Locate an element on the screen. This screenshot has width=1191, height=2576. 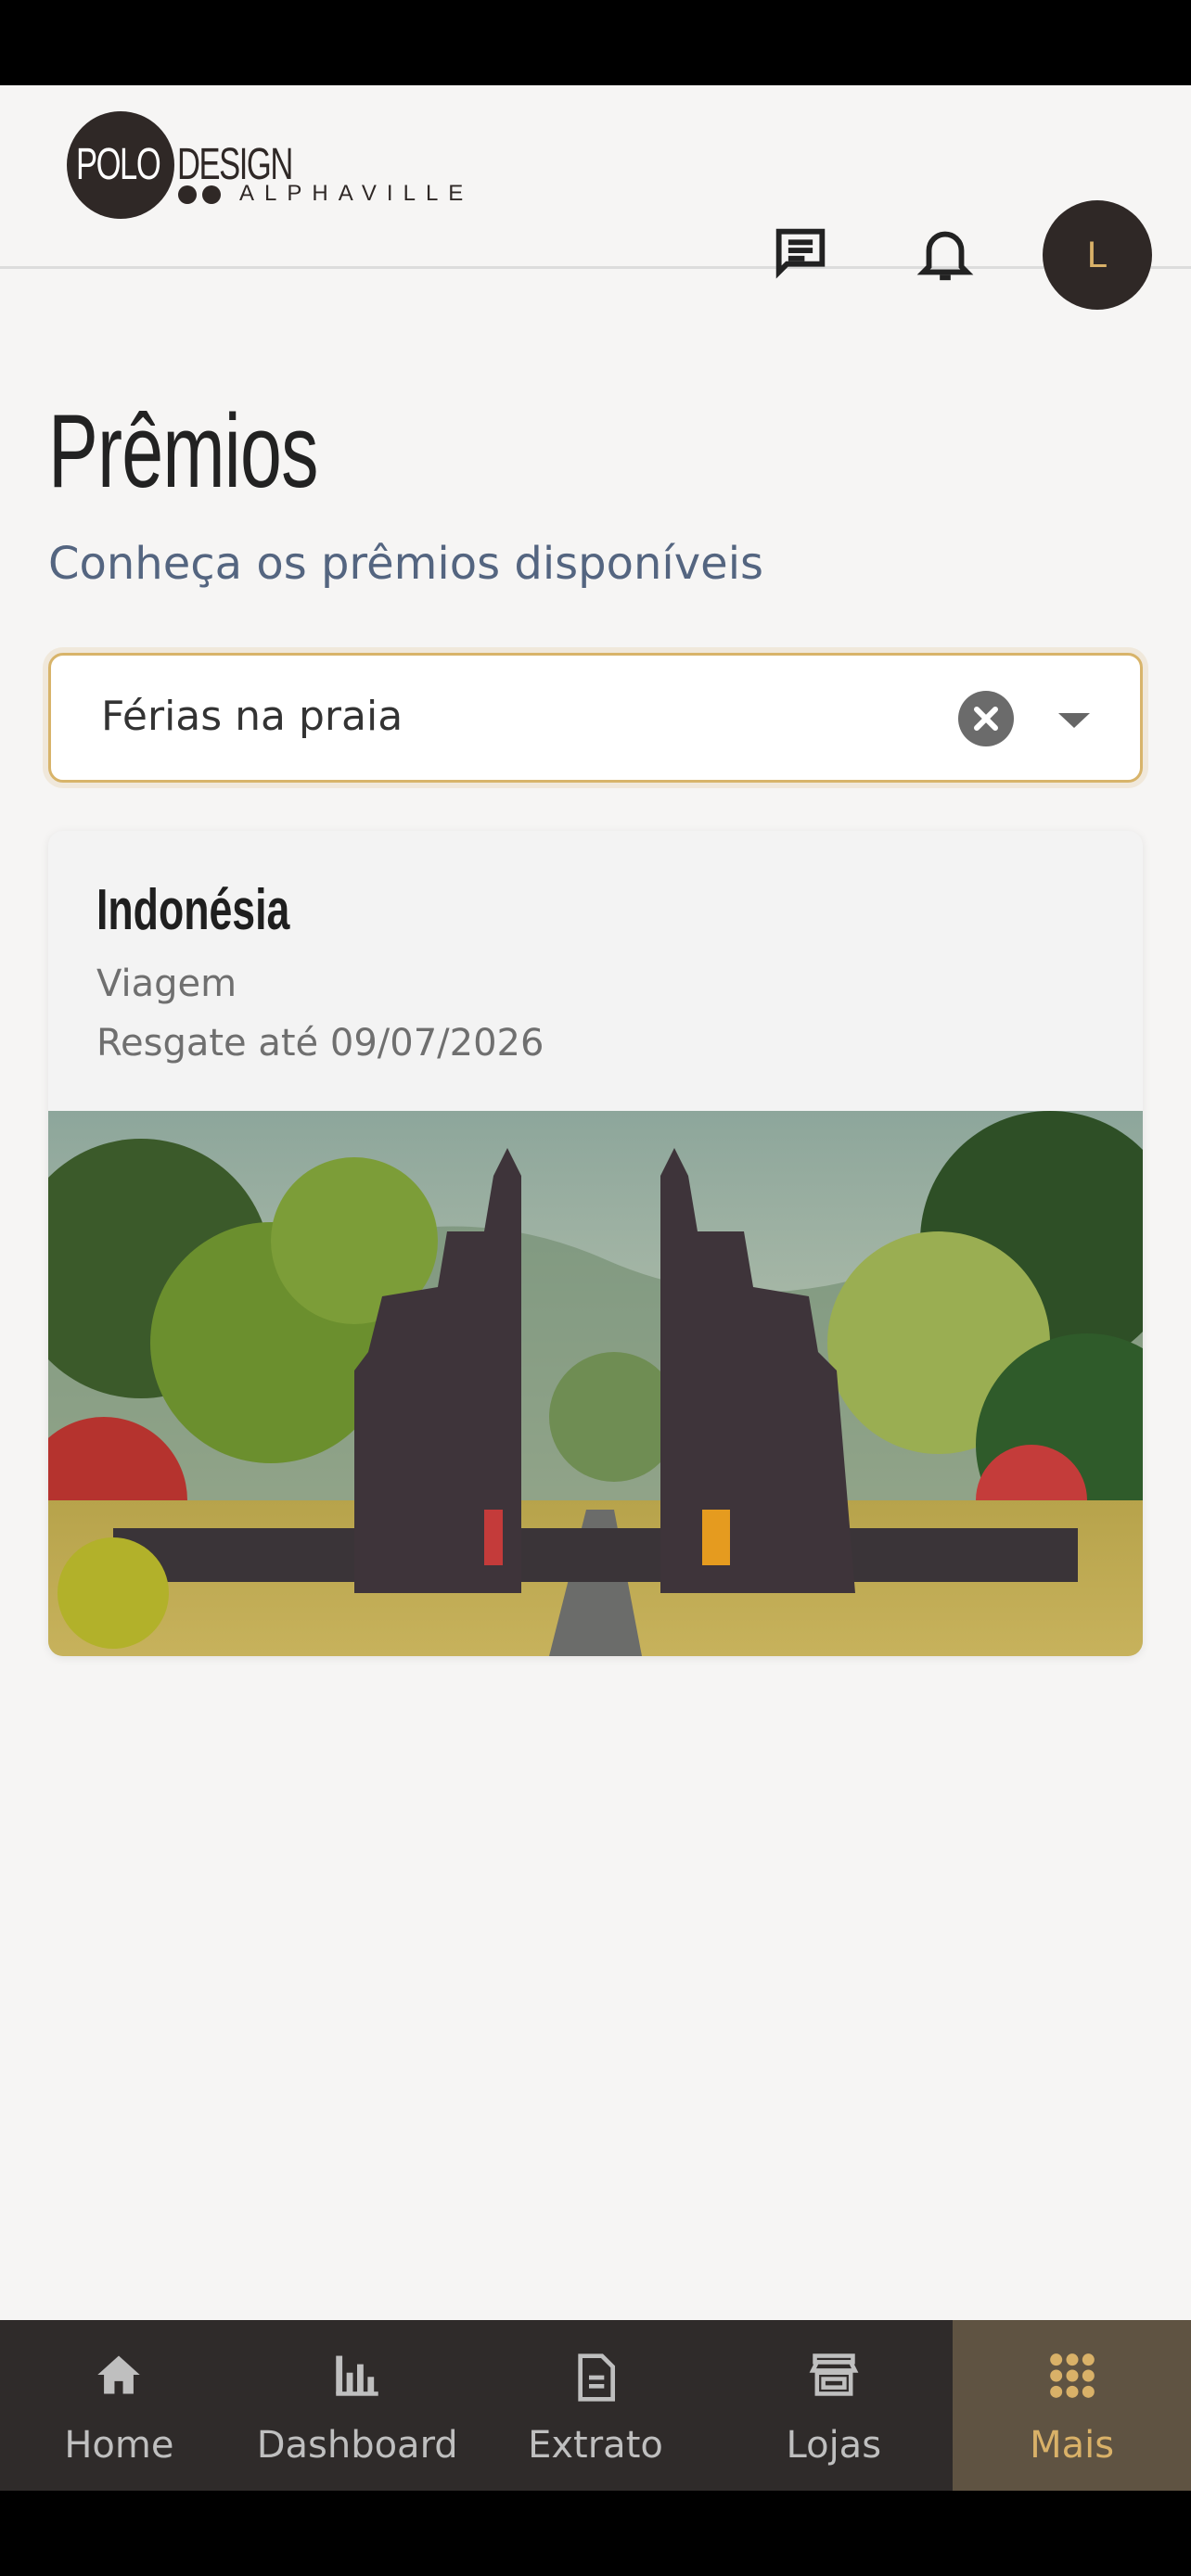
top-header: POLO DESIGN ALPHAVILLE L is located at coordinates (595, 197).